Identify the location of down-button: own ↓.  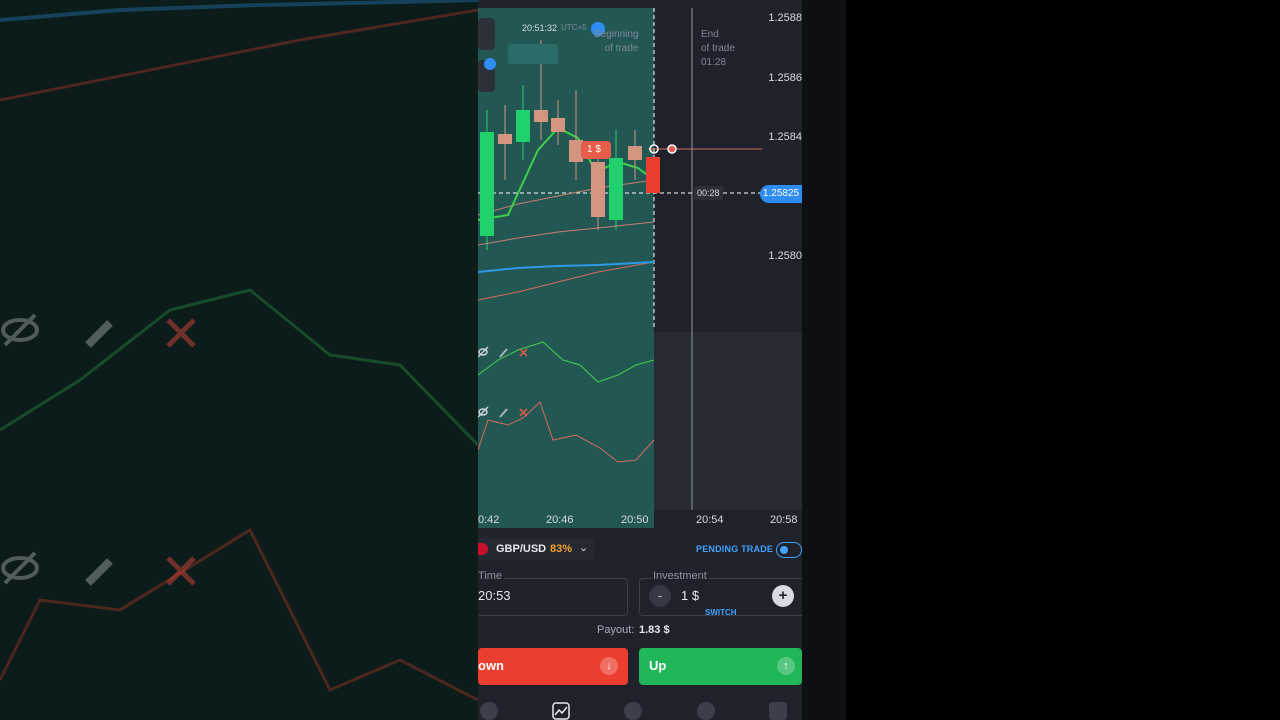
(553, 666).